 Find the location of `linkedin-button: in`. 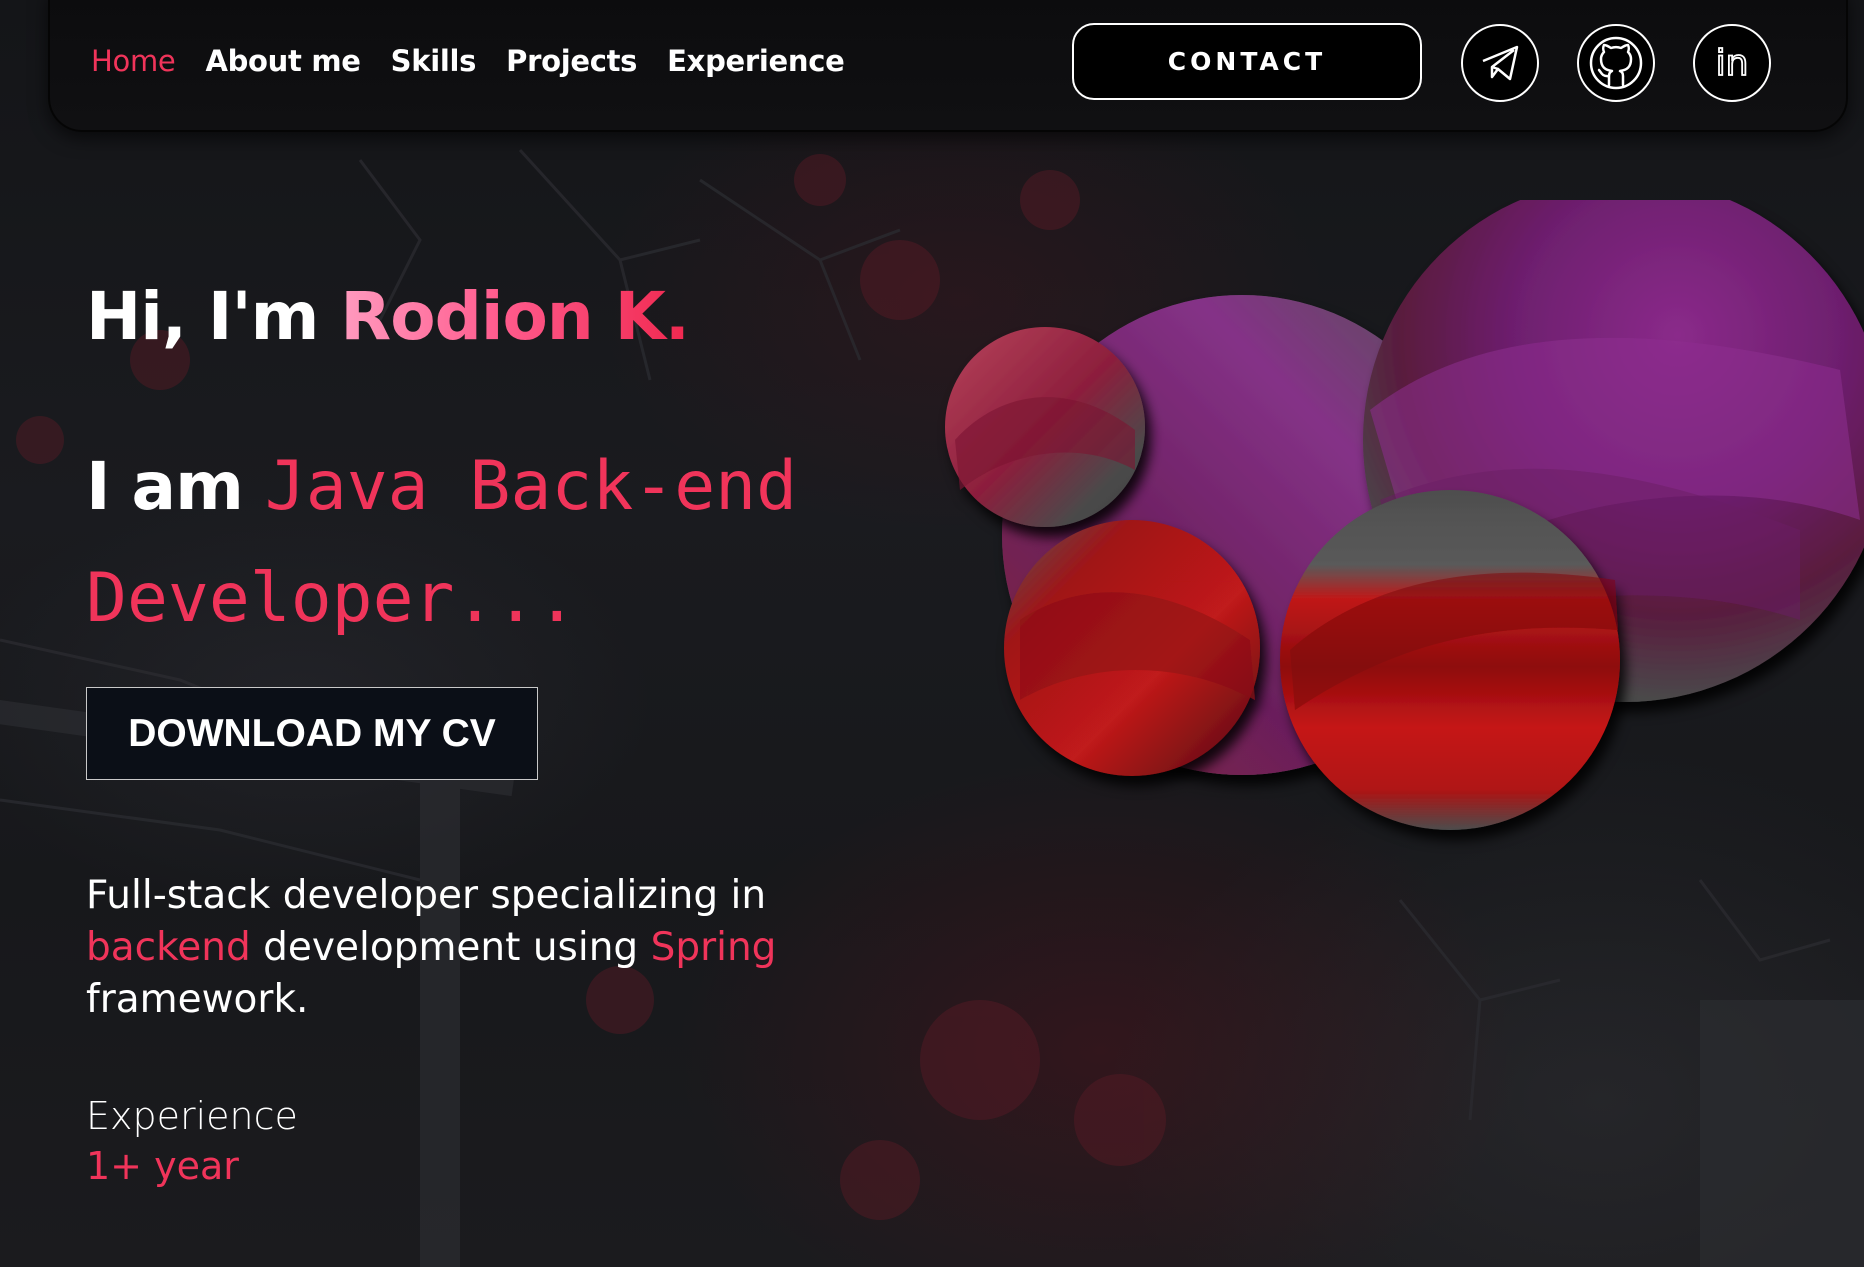

linkedin-button: in is located at coordinates (1732, 63).